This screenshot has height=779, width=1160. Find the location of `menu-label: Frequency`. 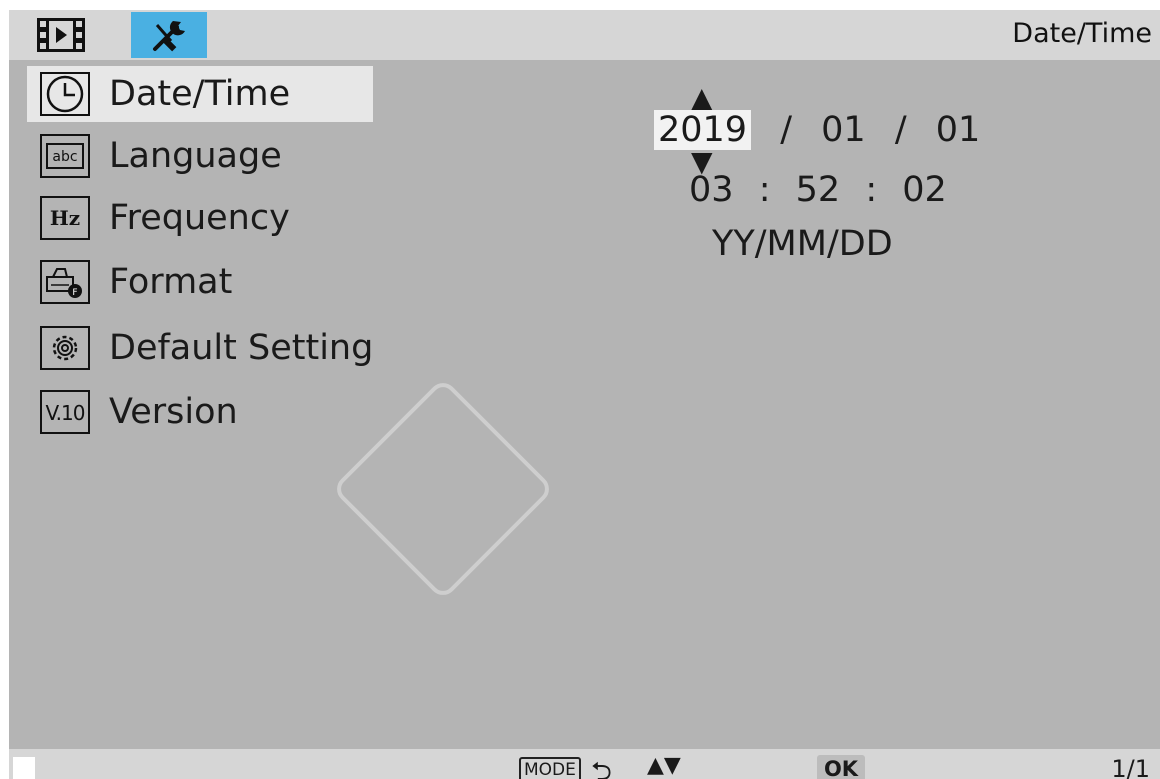

menu-label: Frequency is located at coordinates (199, 218).